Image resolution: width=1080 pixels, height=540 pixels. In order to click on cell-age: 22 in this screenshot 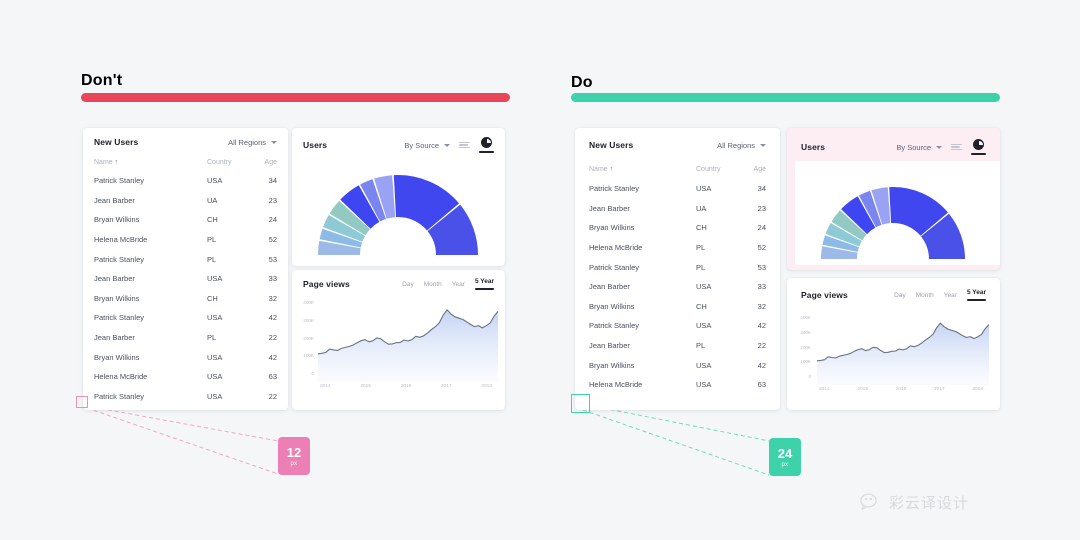, I will do `click(761, 346)`.